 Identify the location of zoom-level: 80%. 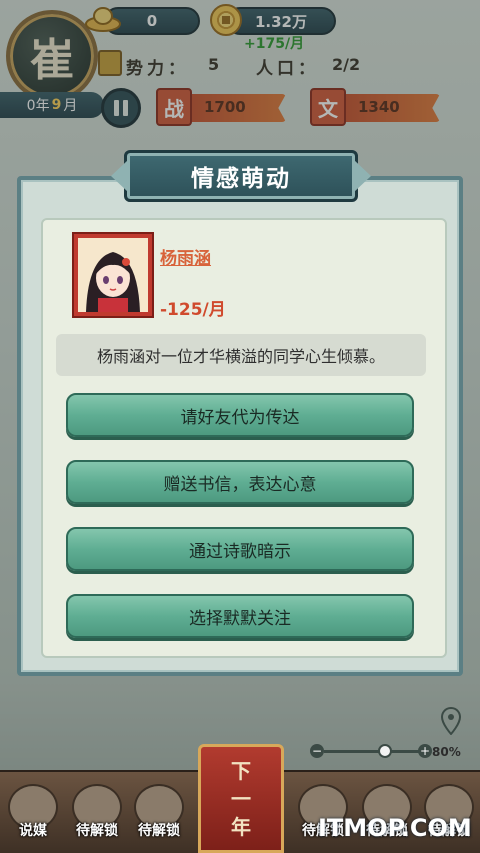
(446, 752).